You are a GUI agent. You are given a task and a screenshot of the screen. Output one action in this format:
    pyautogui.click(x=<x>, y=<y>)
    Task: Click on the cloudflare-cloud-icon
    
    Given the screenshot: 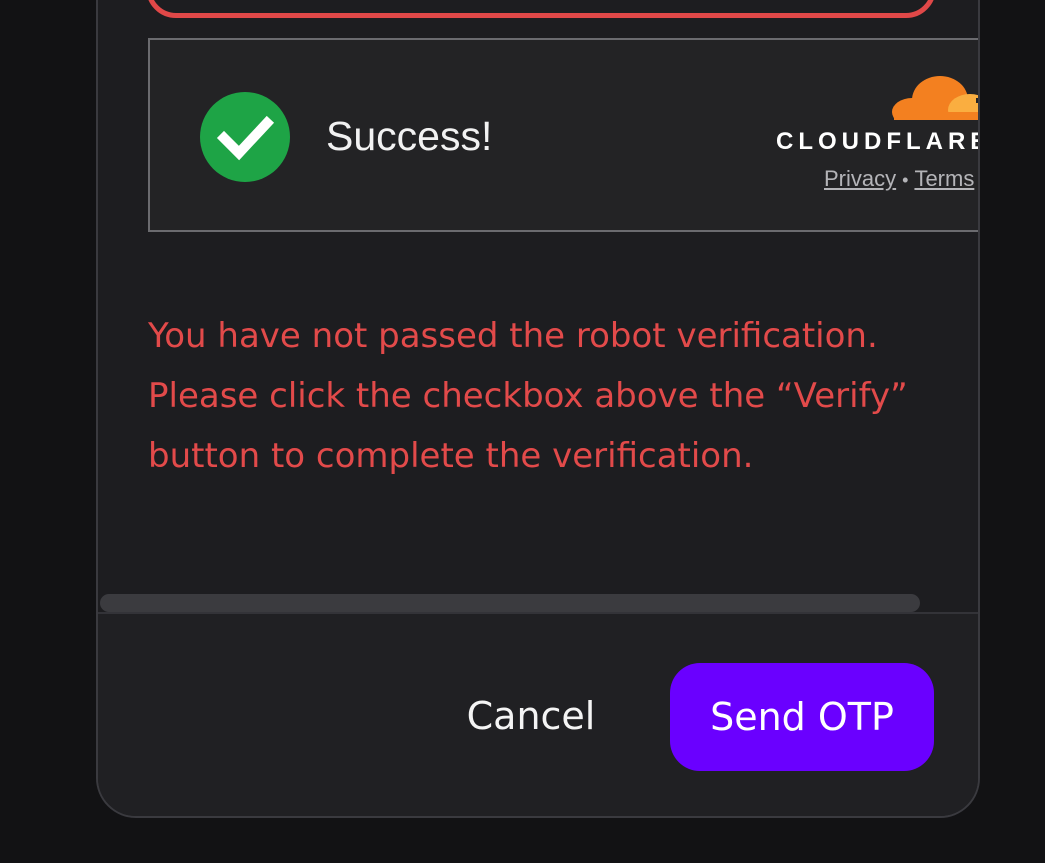 What is the action you would take?
    pyautogui.click(x=934, y=101)
    